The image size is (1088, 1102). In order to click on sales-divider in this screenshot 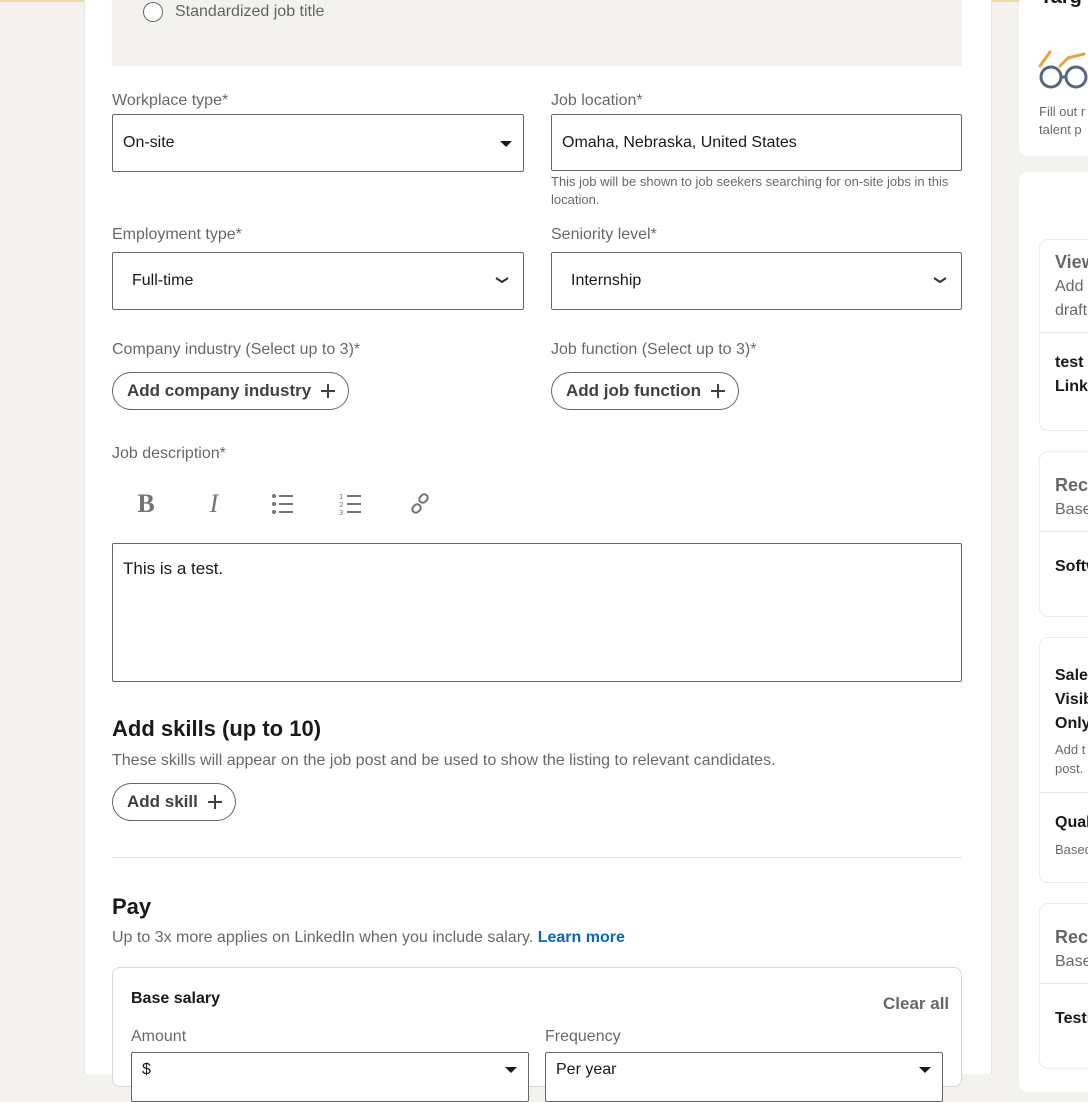, I will do `click(1064, 792)`.